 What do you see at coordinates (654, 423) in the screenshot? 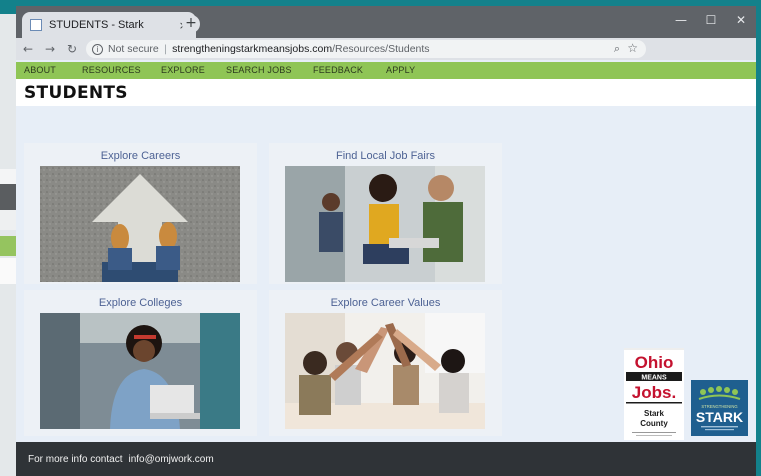
I see `county-logo-text: County` at bounding box center [654, 423].